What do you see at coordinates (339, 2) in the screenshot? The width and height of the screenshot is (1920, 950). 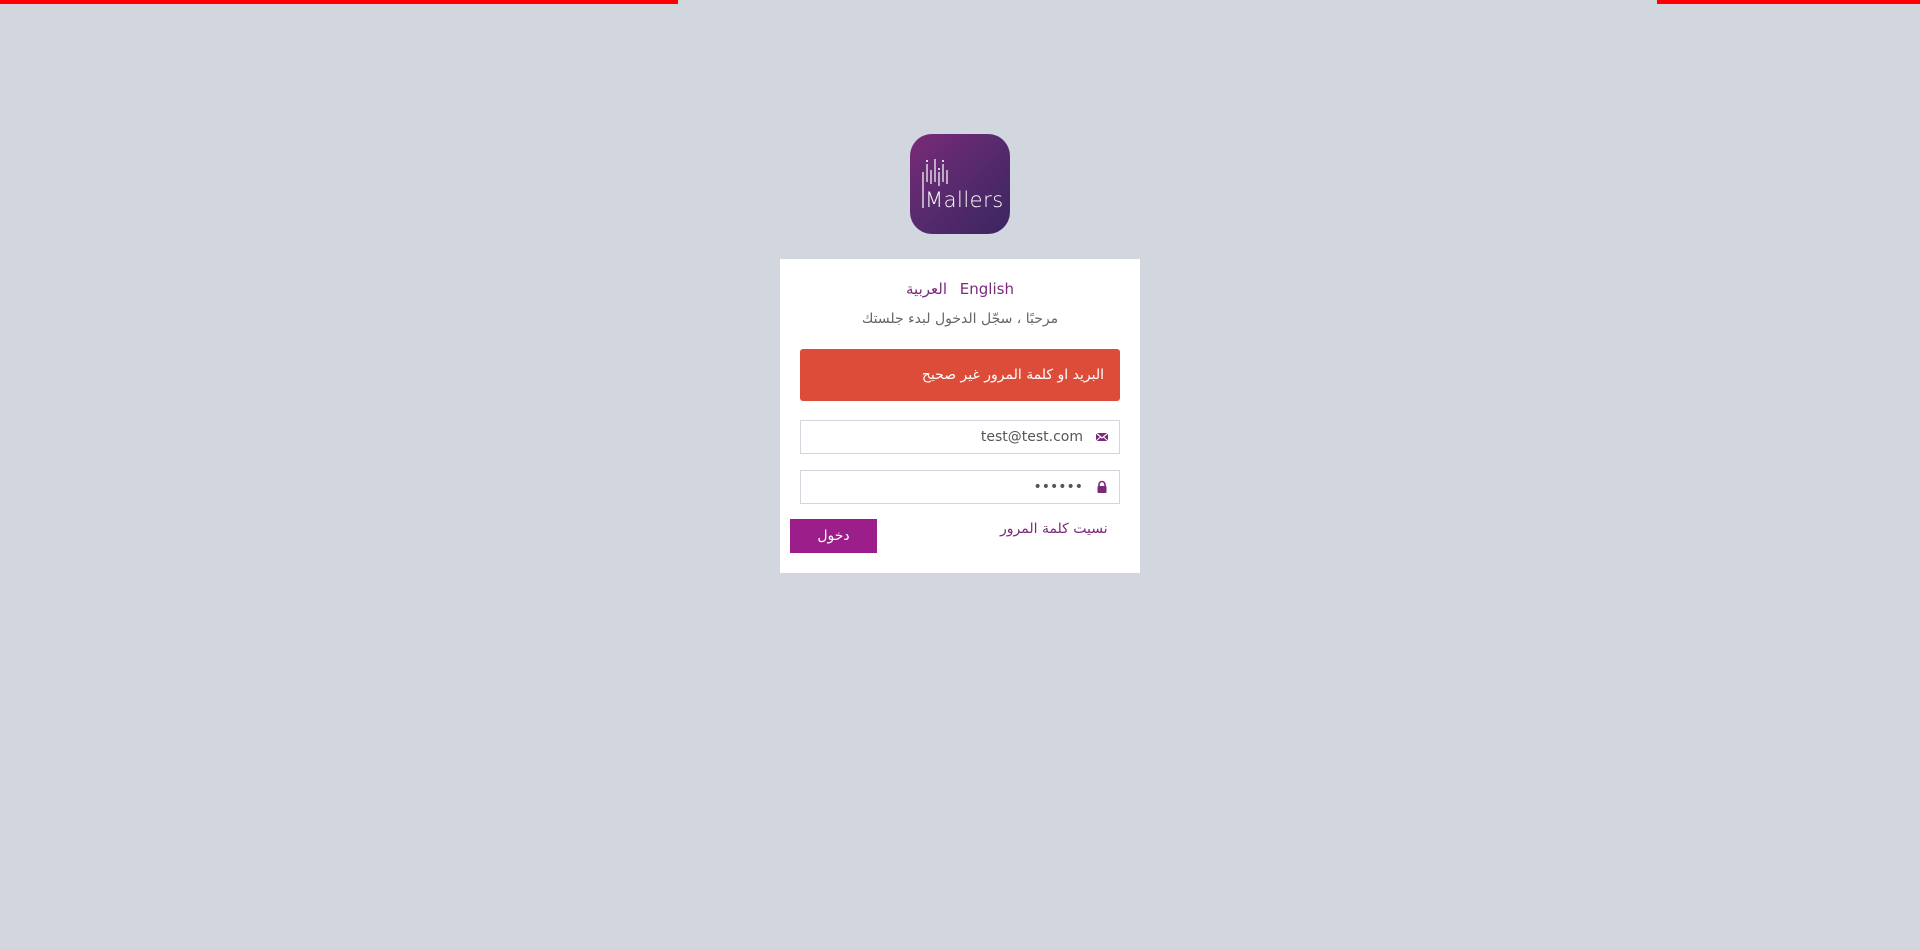 I see `loading-progress-bar-left` at bounding box center [339, 2].